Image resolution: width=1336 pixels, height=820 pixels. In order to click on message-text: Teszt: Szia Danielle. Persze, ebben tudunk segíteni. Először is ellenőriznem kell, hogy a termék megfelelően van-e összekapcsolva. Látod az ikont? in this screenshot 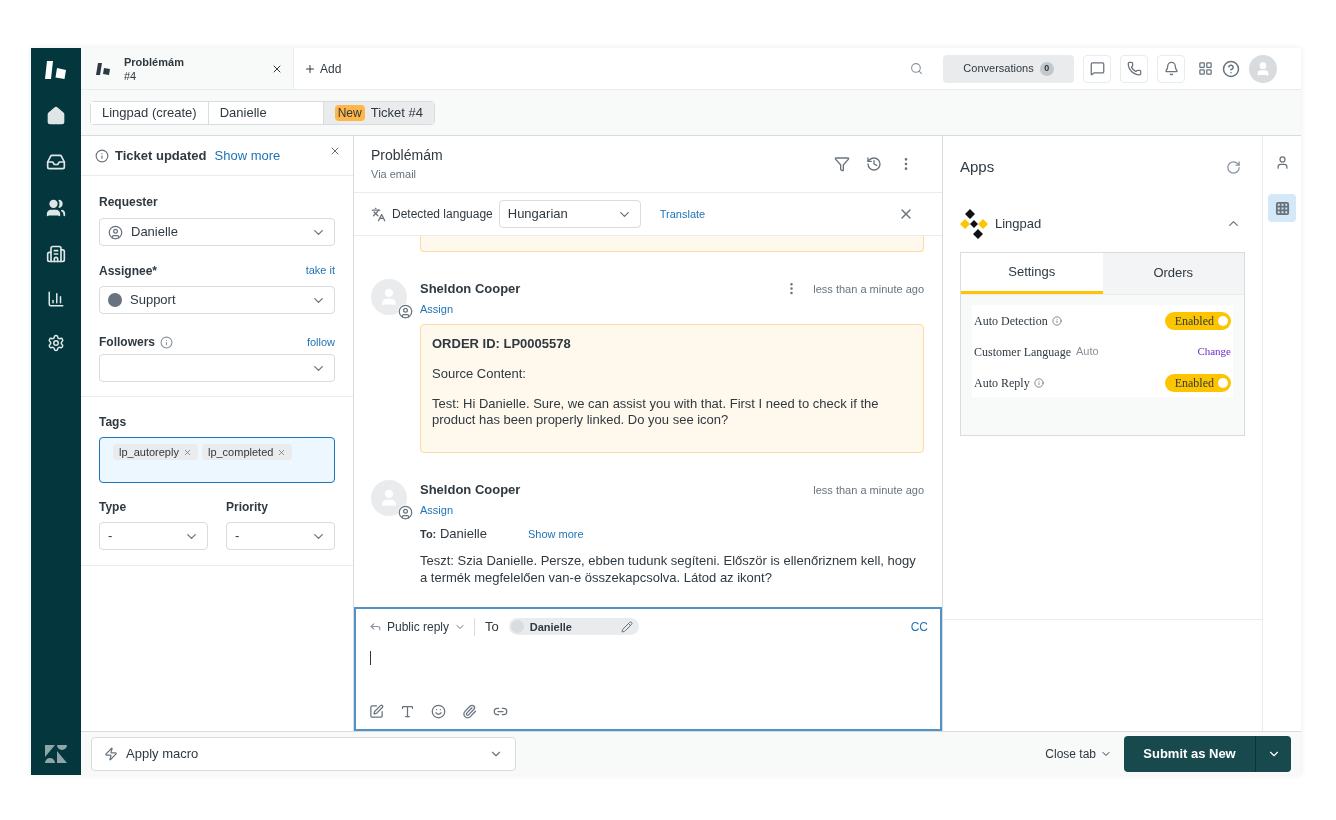, I will do `click(668, 568)`.